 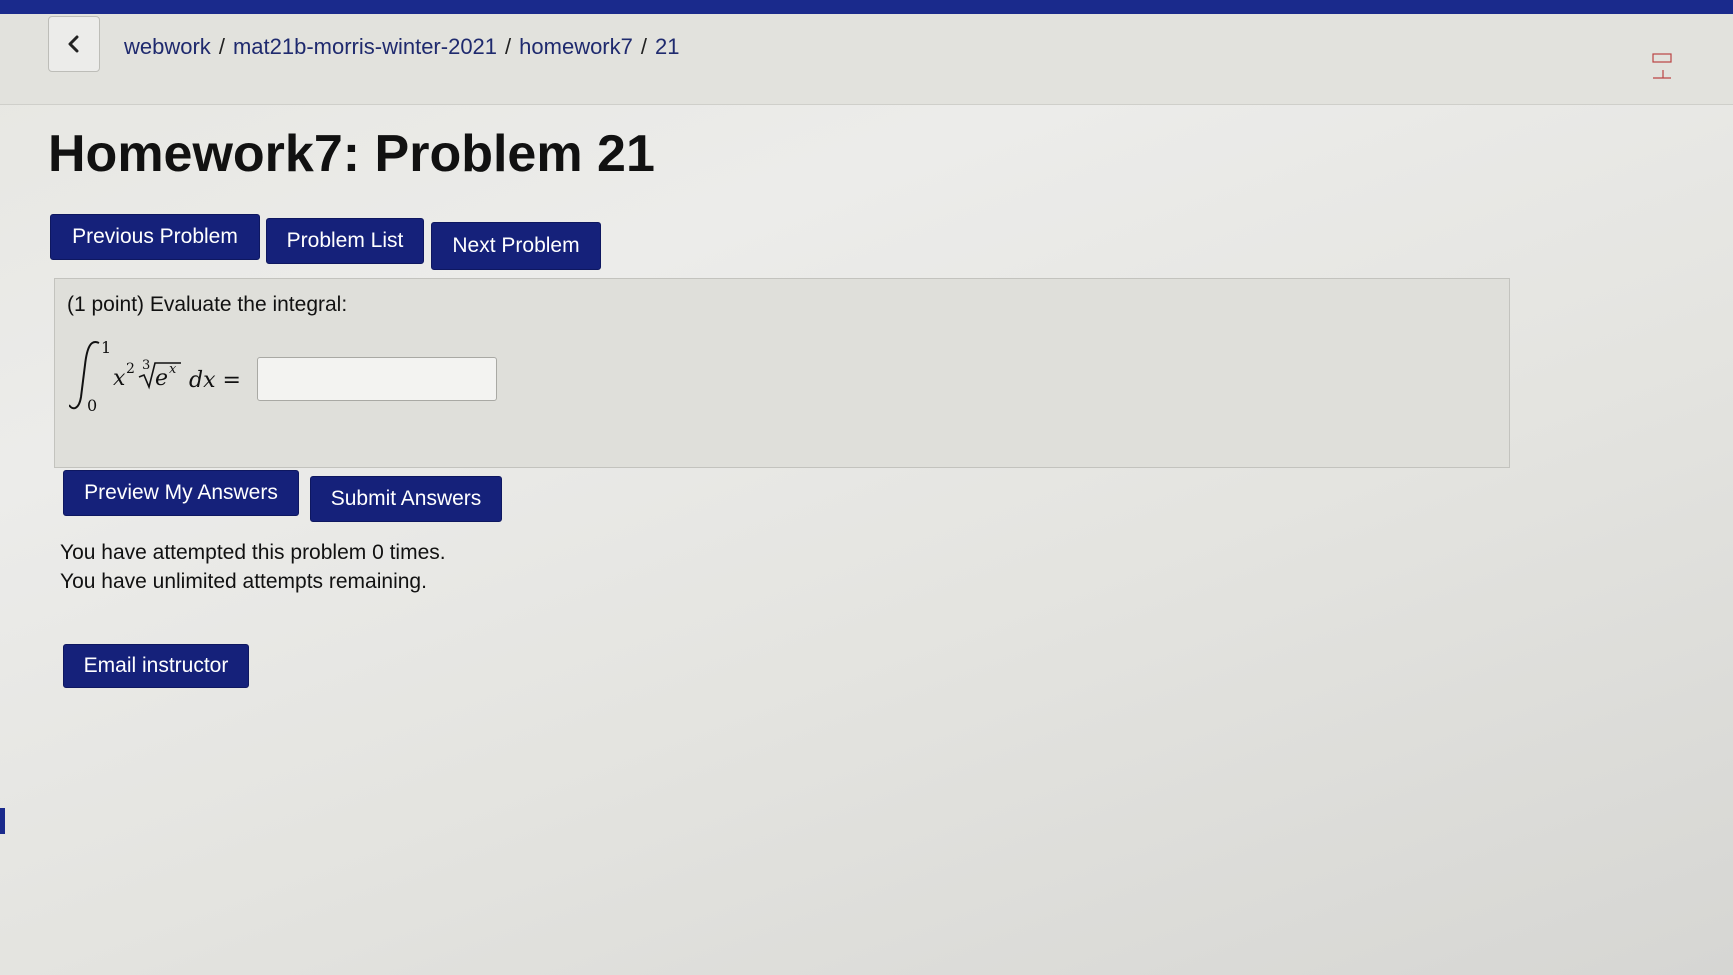 I want to click on breadcrumb-item-problem: 21, so click(x=667, y=46).